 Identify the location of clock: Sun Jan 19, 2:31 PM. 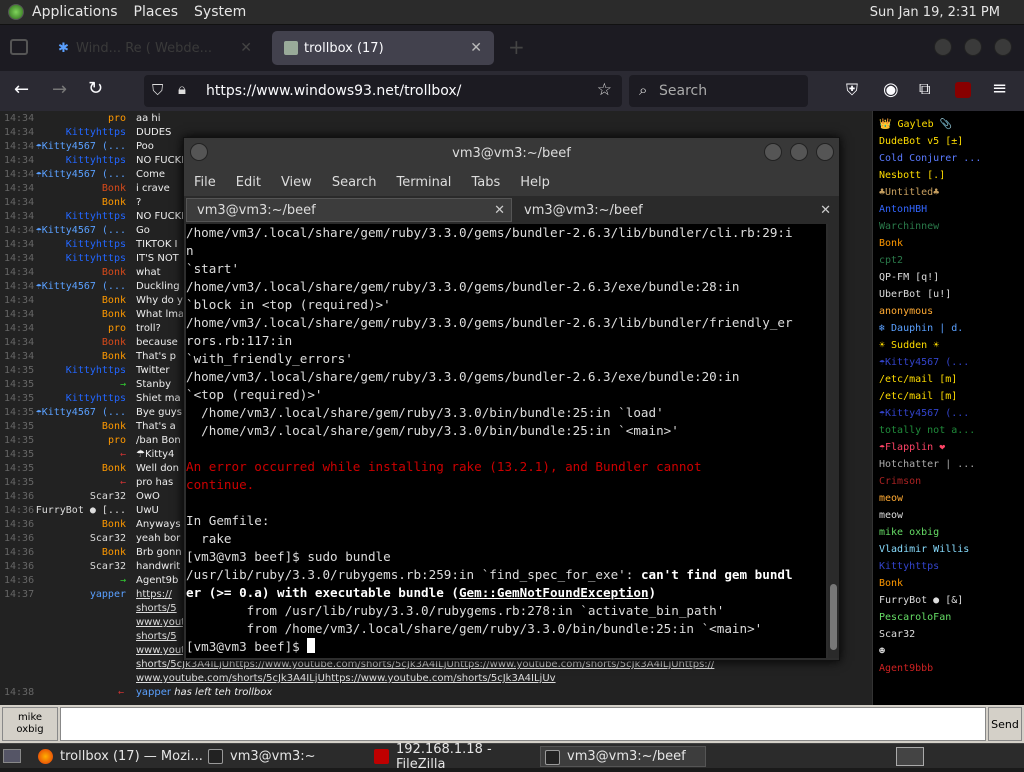
(935, 12).